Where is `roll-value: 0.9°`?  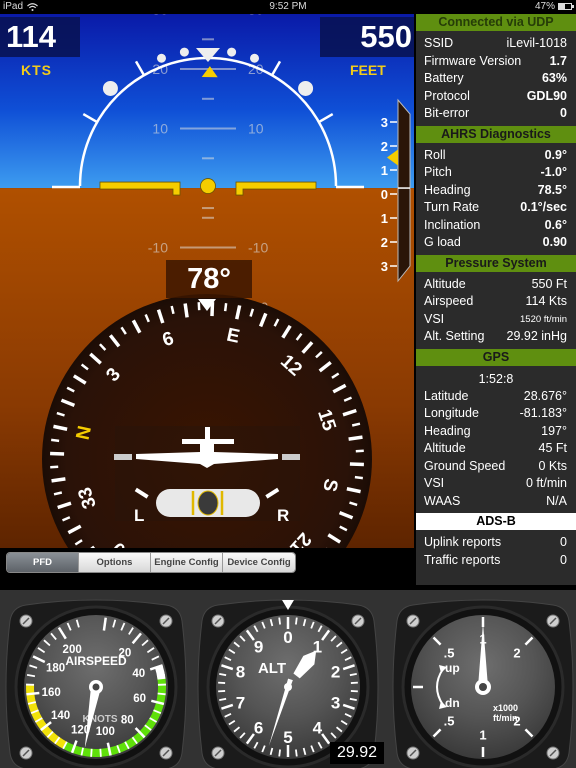
roll-value: 0.9° is located at coordinates (555, 154).